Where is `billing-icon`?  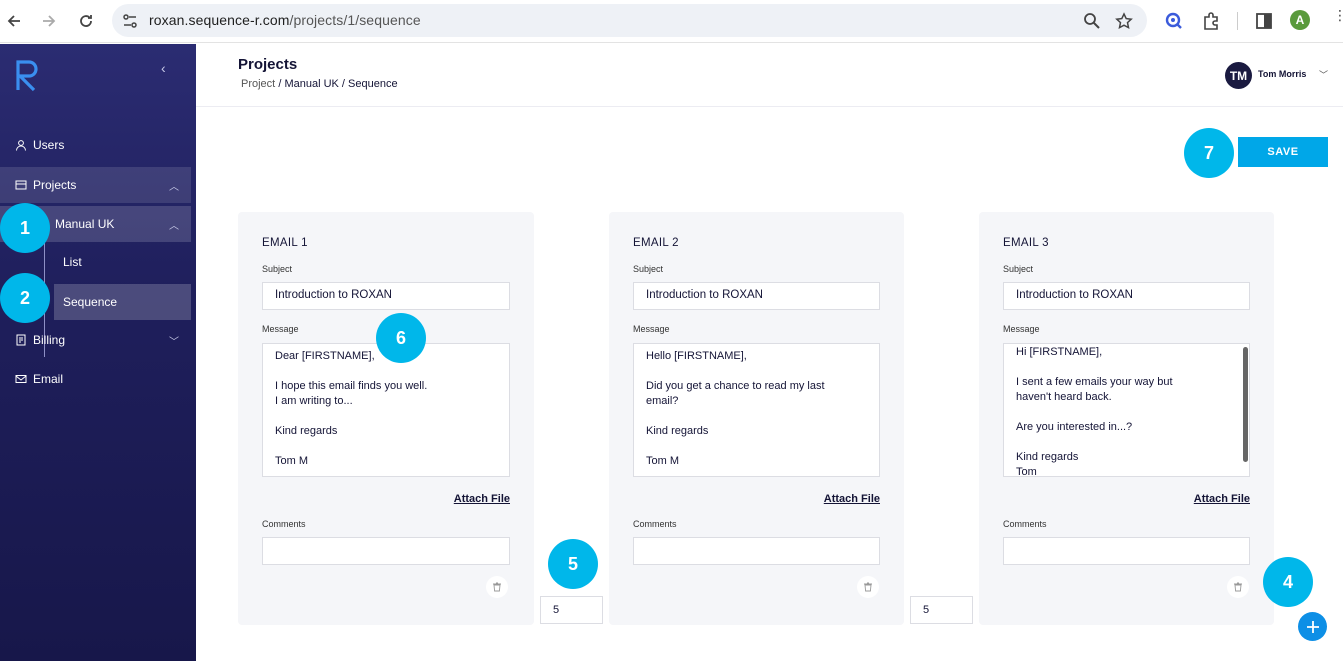
billing-icon is located at coordinates (21, 340).